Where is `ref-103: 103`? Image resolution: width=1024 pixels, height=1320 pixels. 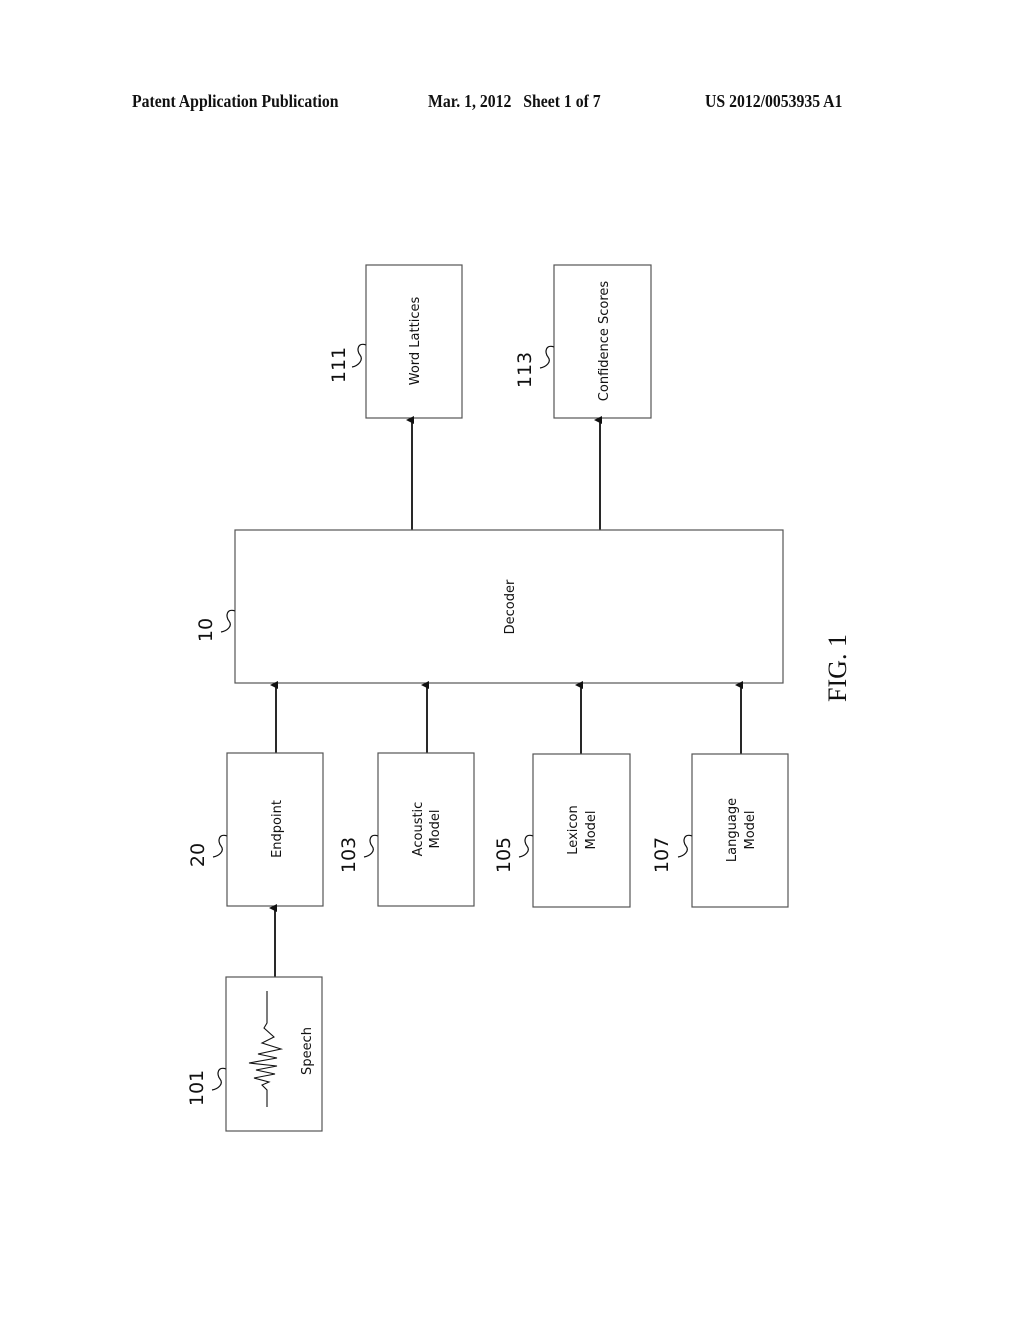 ref-103: 103 is located at coordinates (349, 855).